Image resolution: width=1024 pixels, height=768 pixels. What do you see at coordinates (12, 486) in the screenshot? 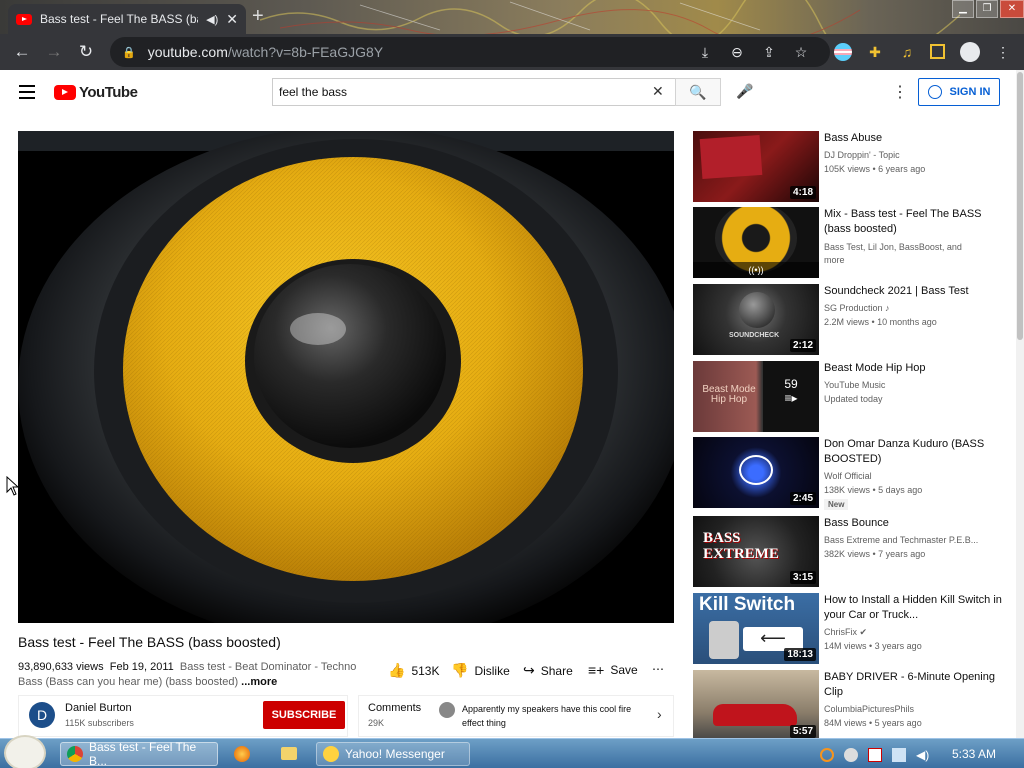
I see `mouse-cursor-icon` at bounding box center [12, 486].